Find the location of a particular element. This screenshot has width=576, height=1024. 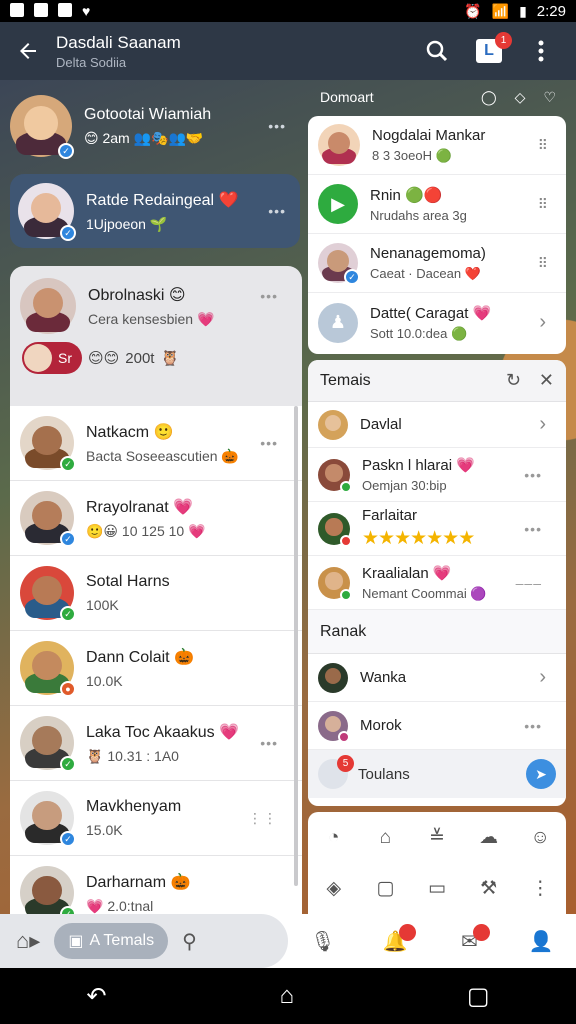

system-recents-icon: ▢ is located at coordinates (478, 996).